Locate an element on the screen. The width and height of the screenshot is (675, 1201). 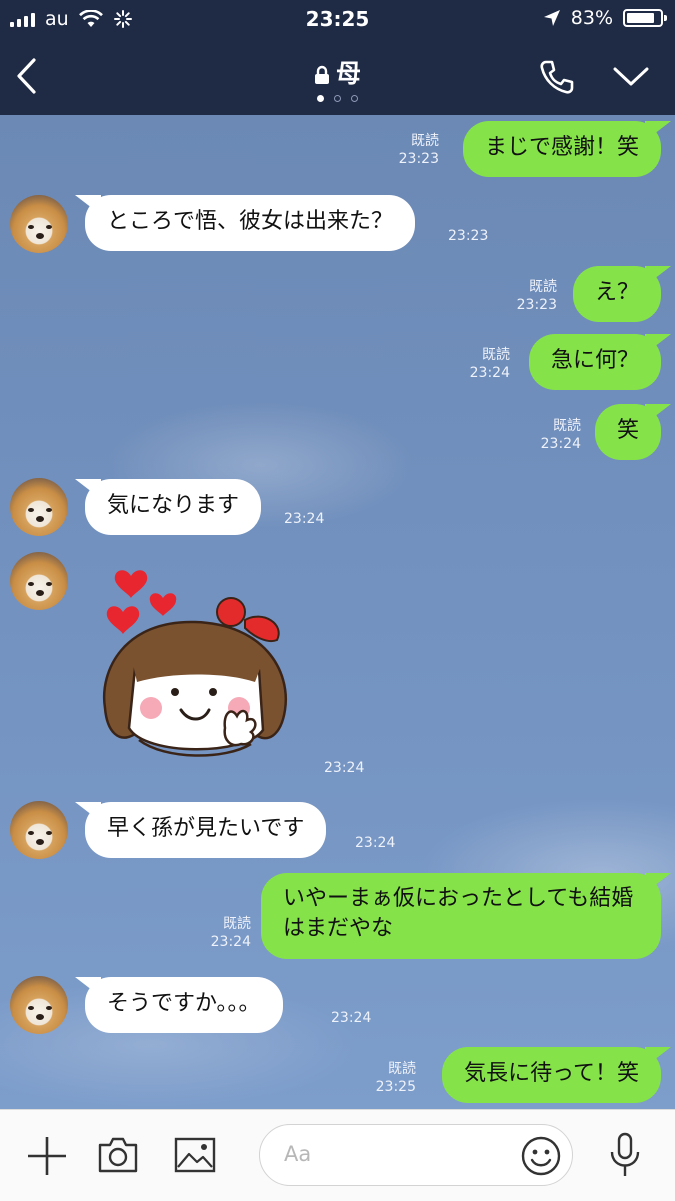
page-indicator is located at coordinates (337, 98).